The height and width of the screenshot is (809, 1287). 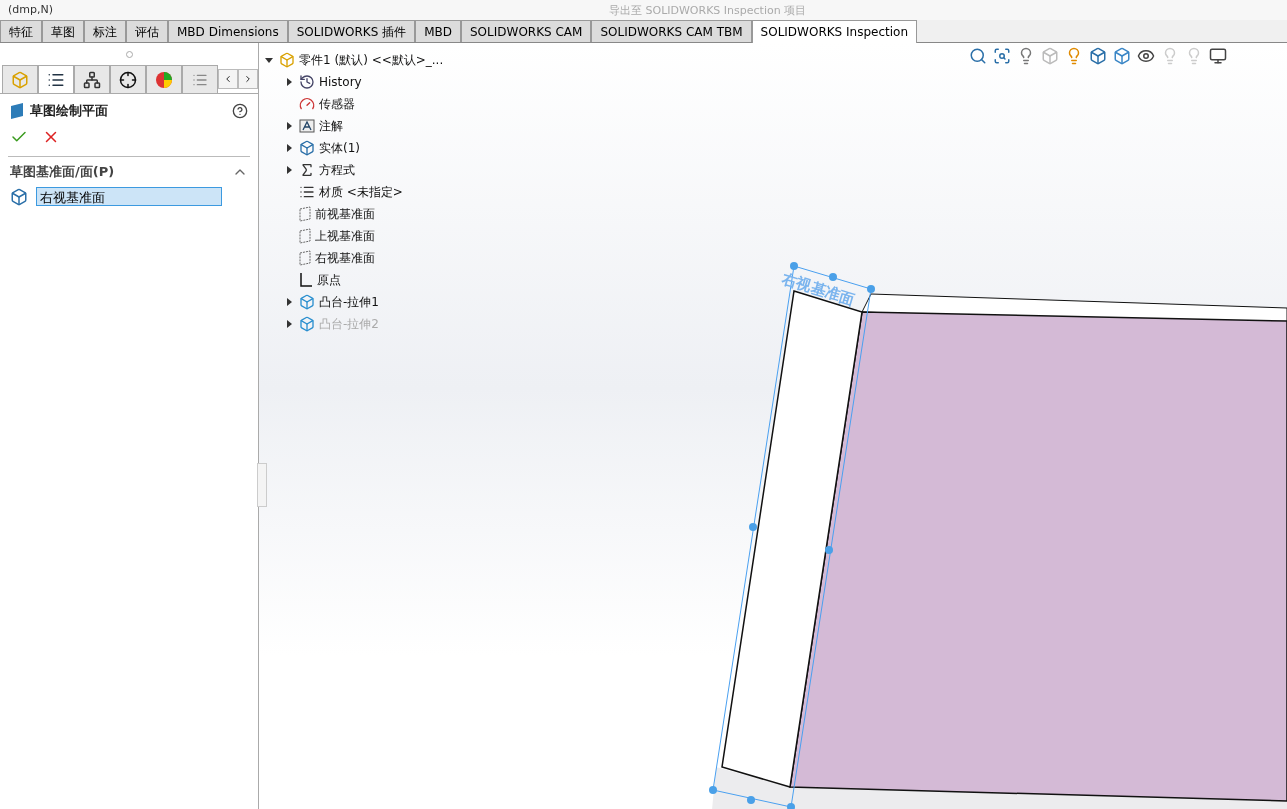 What do you see at coordinates (337, 170) in the screenshot?
I see `tree-item: 方程式` at bounding box center [337, 170].